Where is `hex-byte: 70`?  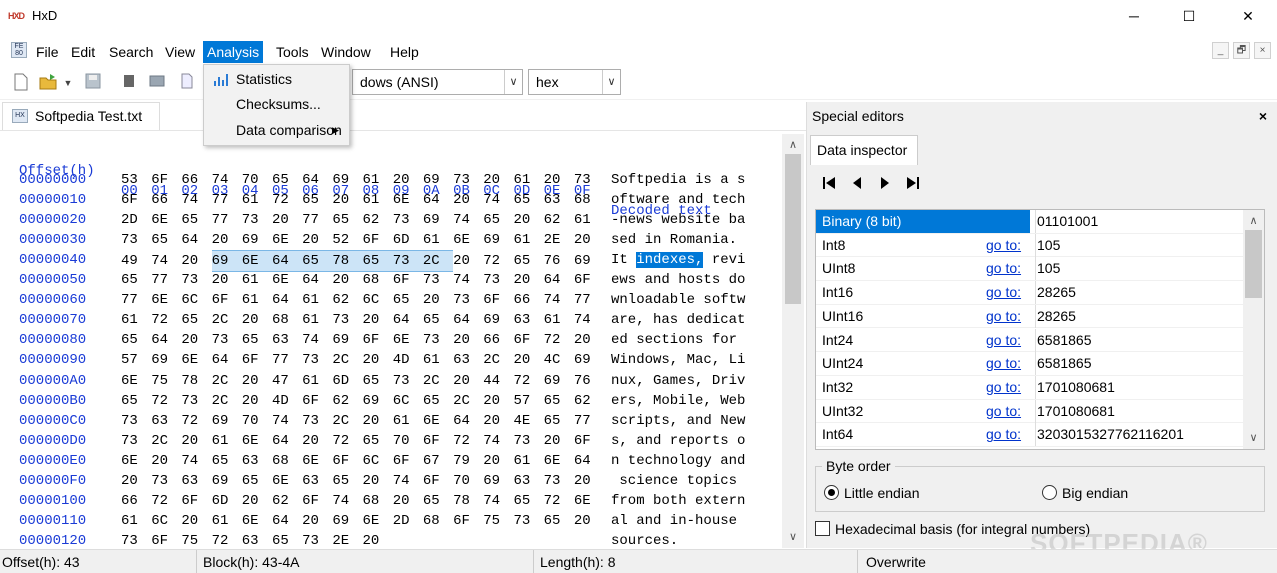 hex-byte: 70 is located at coordinates (408, 441).